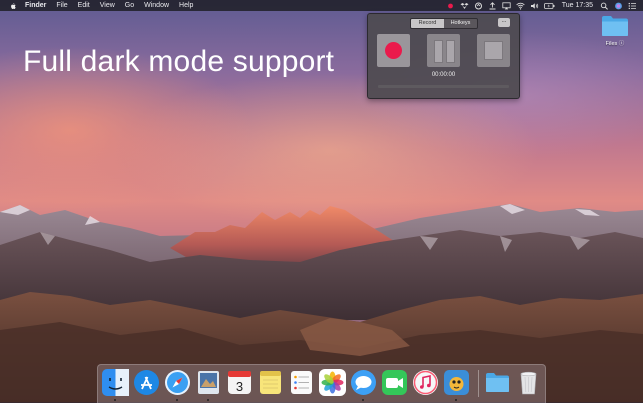 The image size is (643, 403). Describe the element at coordinates (443, 75) in the screenshot. I see `recording-timer: 00:00:00` at that location.